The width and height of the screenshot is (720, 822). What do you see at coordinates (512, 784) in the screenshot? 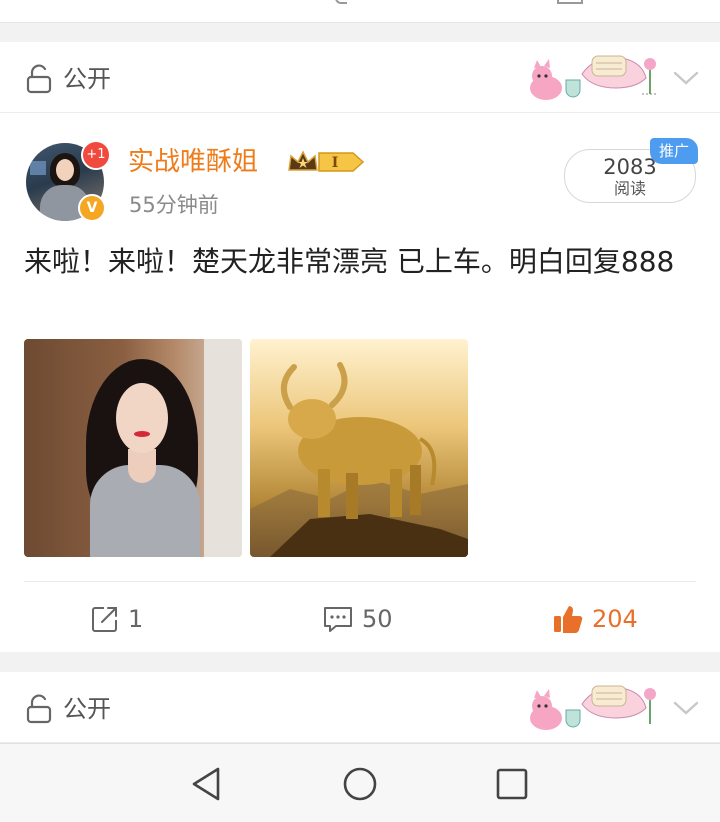
I see `recents-icon` at bounding box center [512, 784].